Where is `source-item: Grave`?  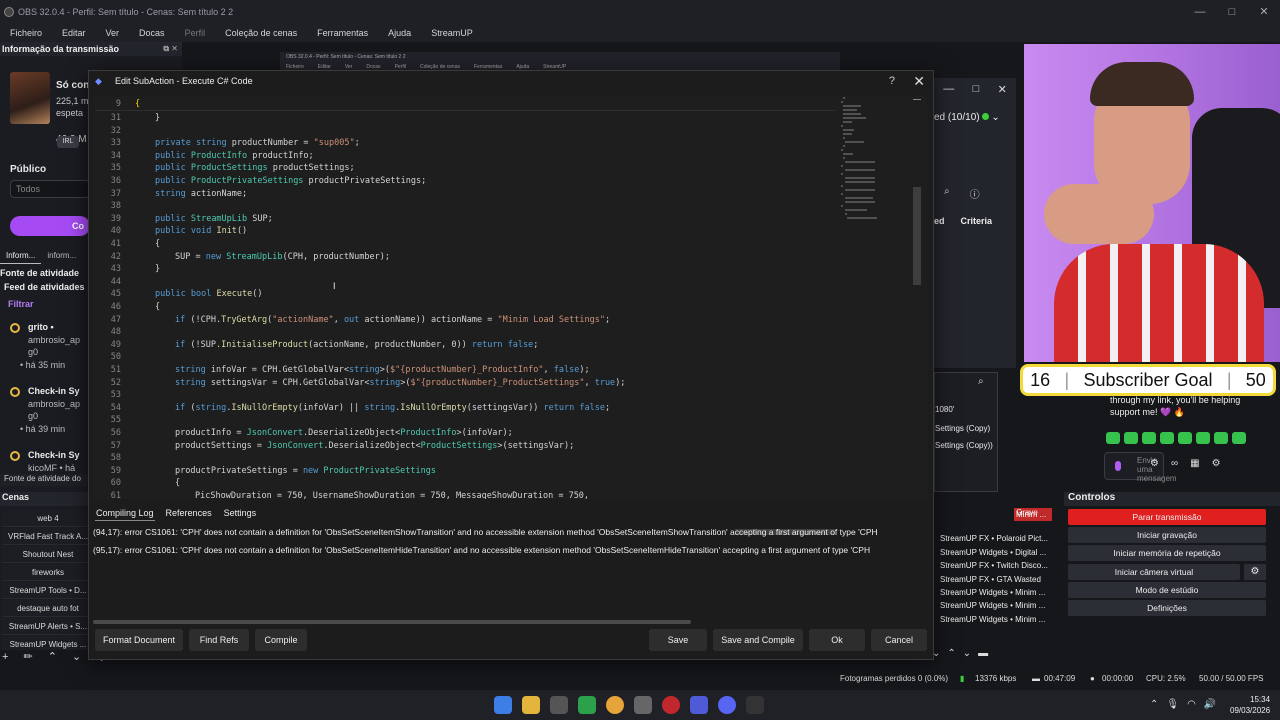
source-item: Grave is located at coordinates (995, 514).